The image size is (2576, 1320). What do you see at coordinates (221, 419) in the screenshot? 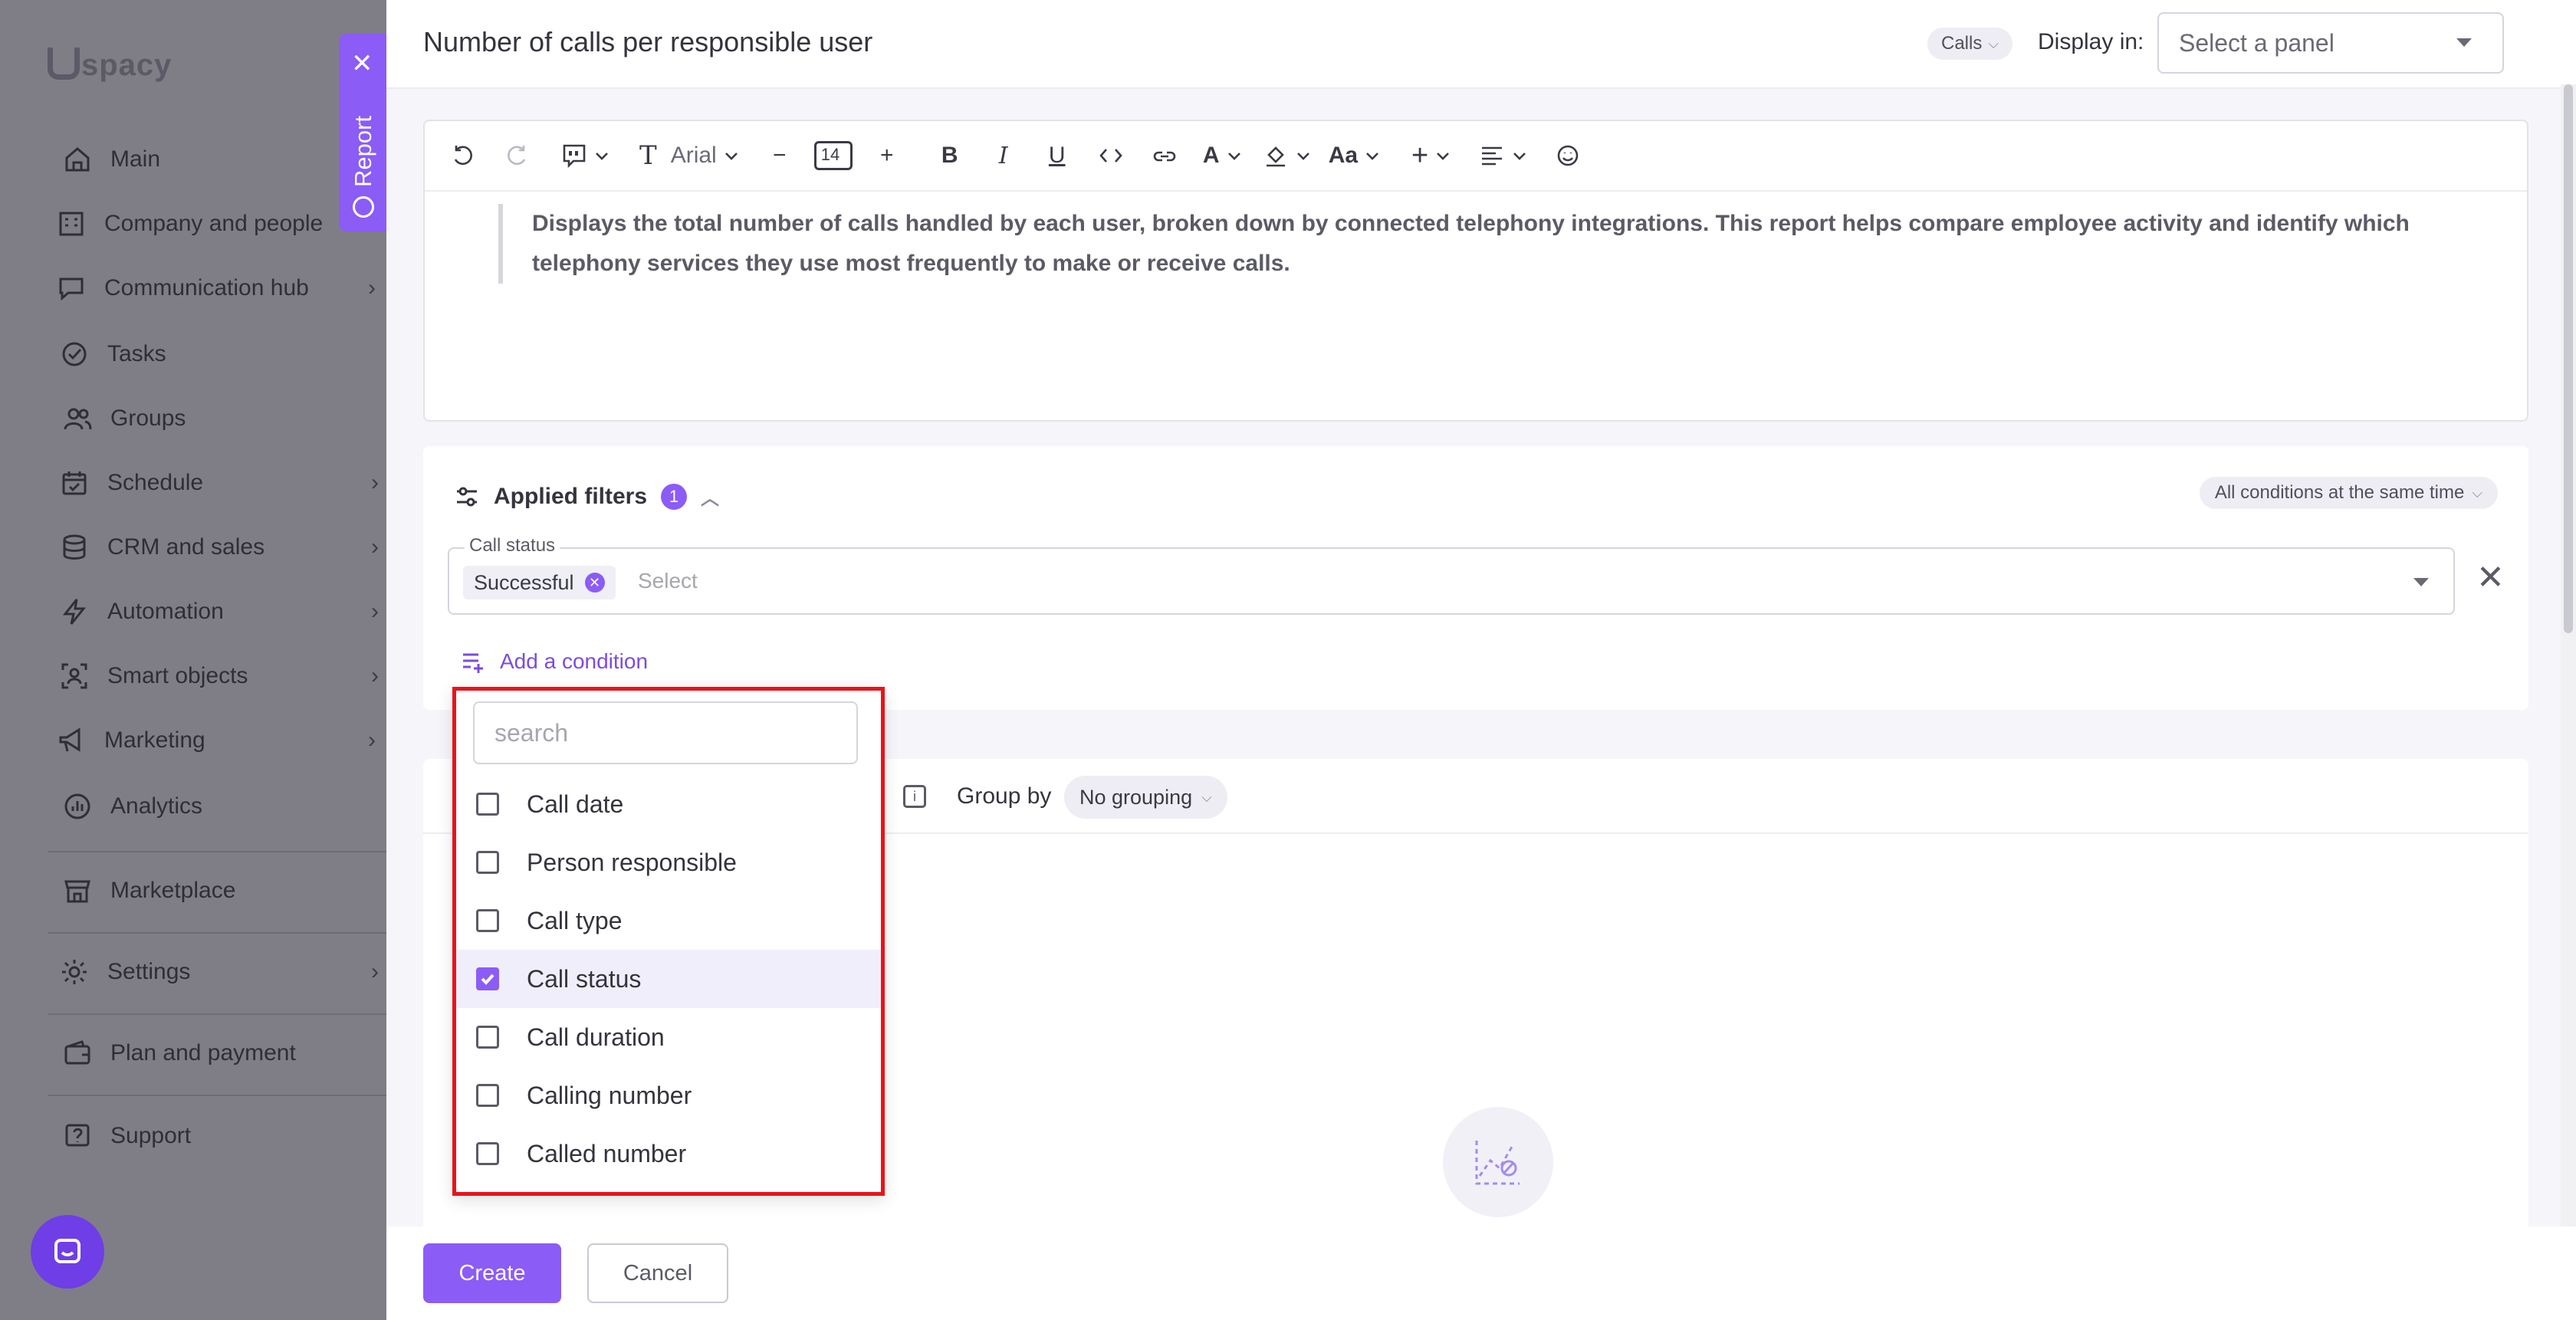
I see `sidebar-item-groups: Groups` at bounding box center [221, 419].